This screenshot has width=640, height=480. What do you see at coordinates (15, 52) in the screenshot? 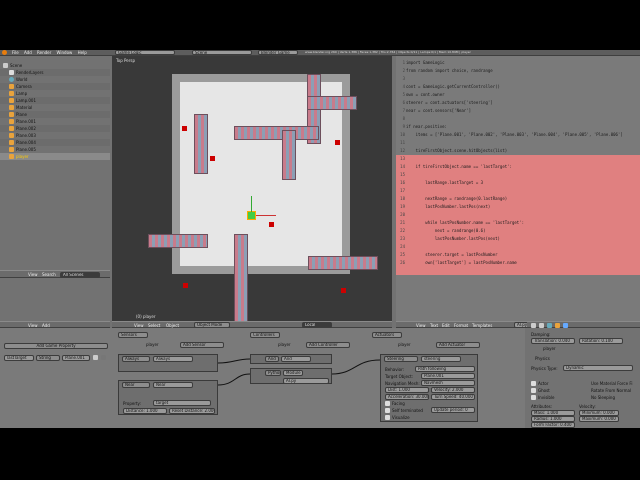
I see `menu-file: File` at bounding box center [15, 52].